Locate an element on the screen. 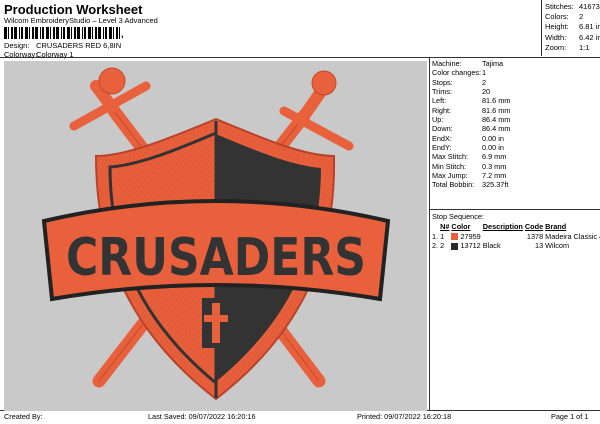  cross-icon is located at coordinates (216, 323).